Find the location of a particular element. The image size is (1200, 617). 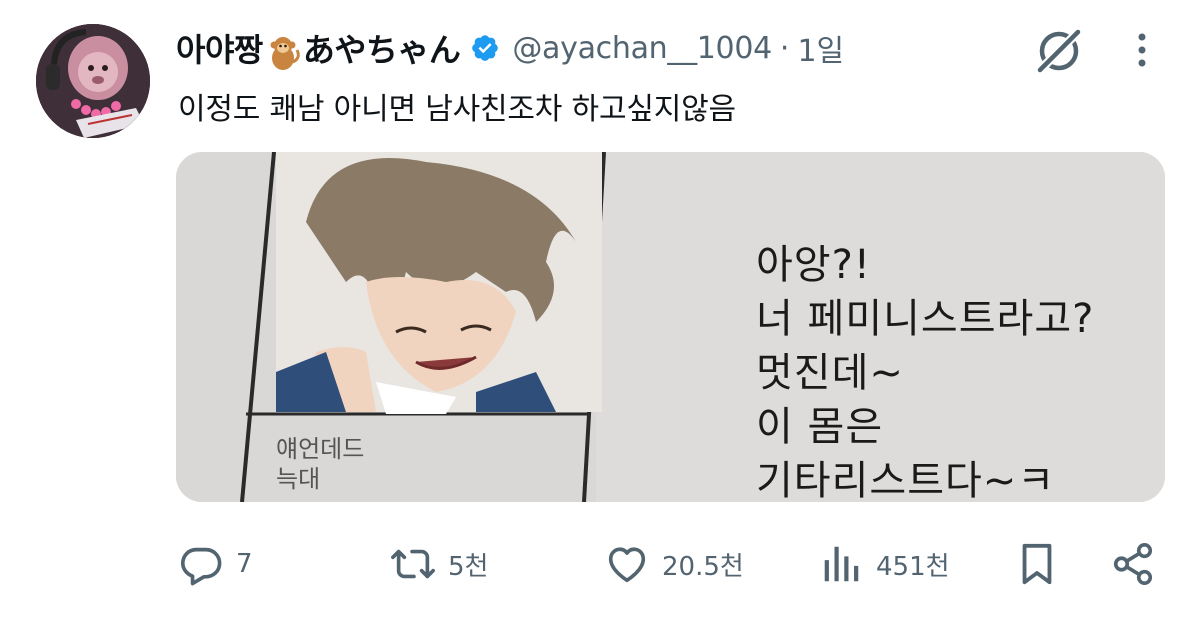

display-name-korean: 아야짱 is located at coordinates (219, 50).